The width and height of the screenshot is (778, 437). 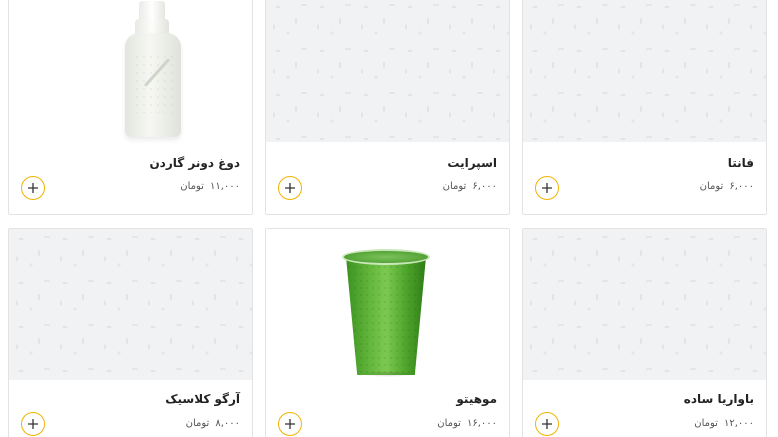 I want to click on product-title: فانتا, so click(x=740, y=163).